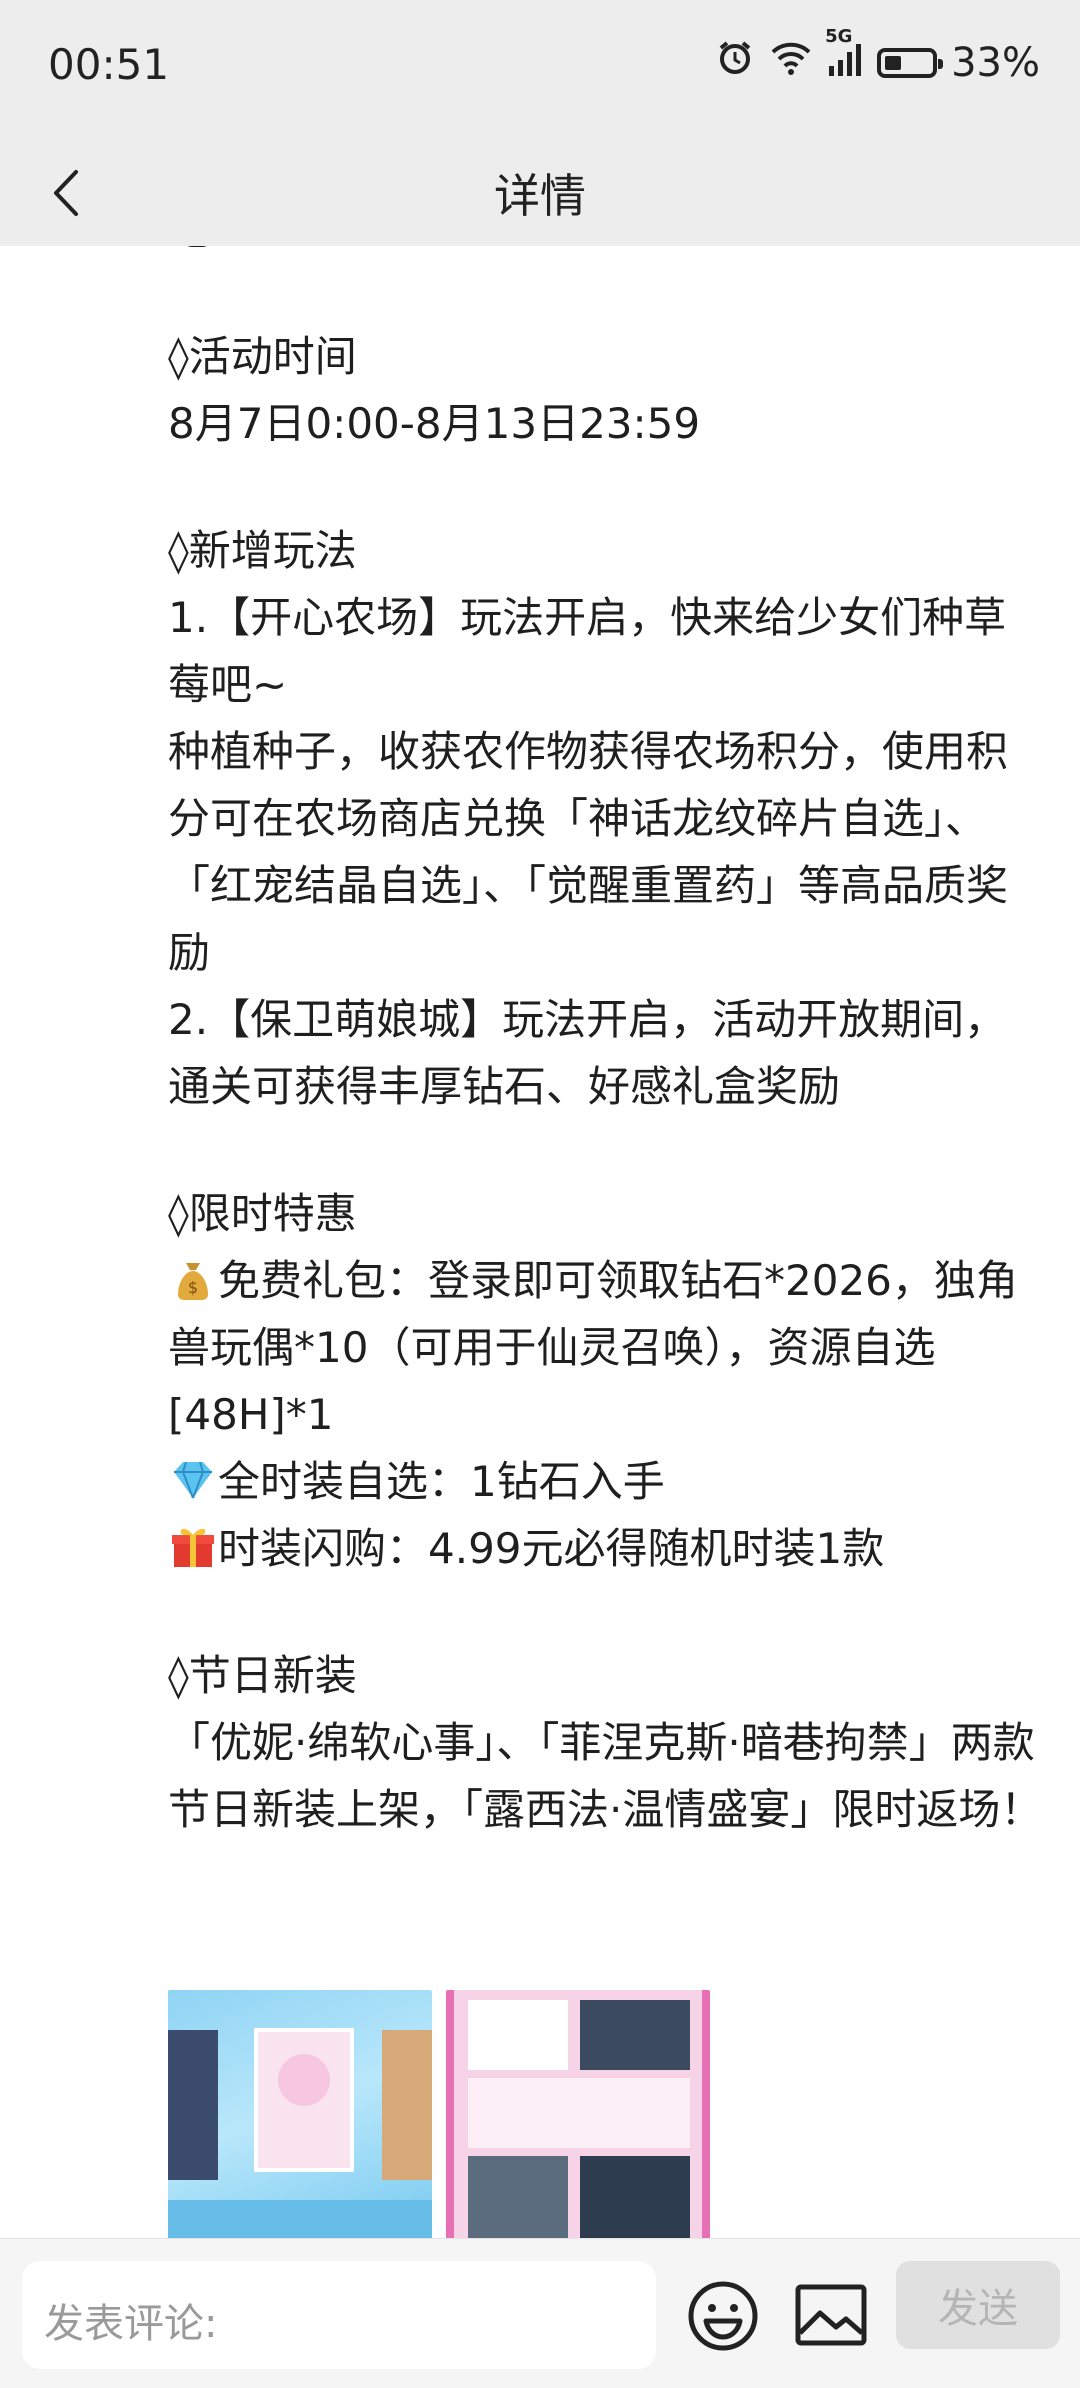 The image size is (1080, 2388). Describe the element at coordinates (587, 1053) in the screenshot. I see `section-line: 2.【保卫萌娘城】玩法开启，活动开放期间，通关可获得丰厚钻石、好感礼盒奖励` at that location.